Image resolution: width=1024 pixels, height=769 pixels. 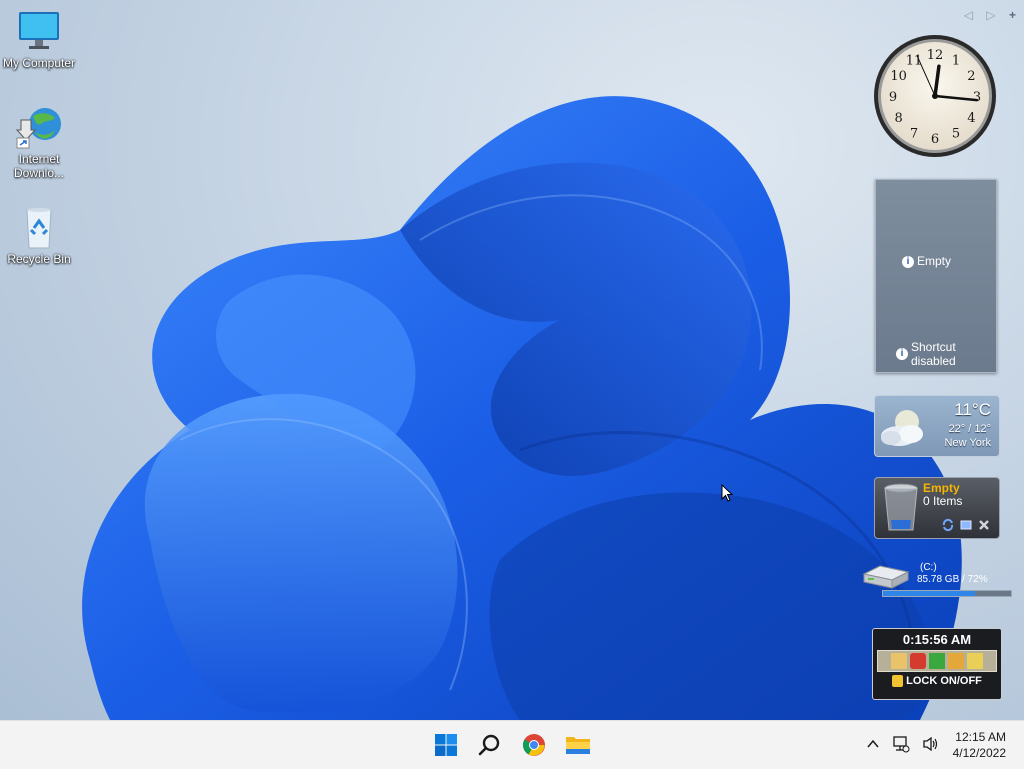 What do you see at coordinates (898, 118) in the screenshot?
I see `clock-number: 8` at bounding box center [898, 118].